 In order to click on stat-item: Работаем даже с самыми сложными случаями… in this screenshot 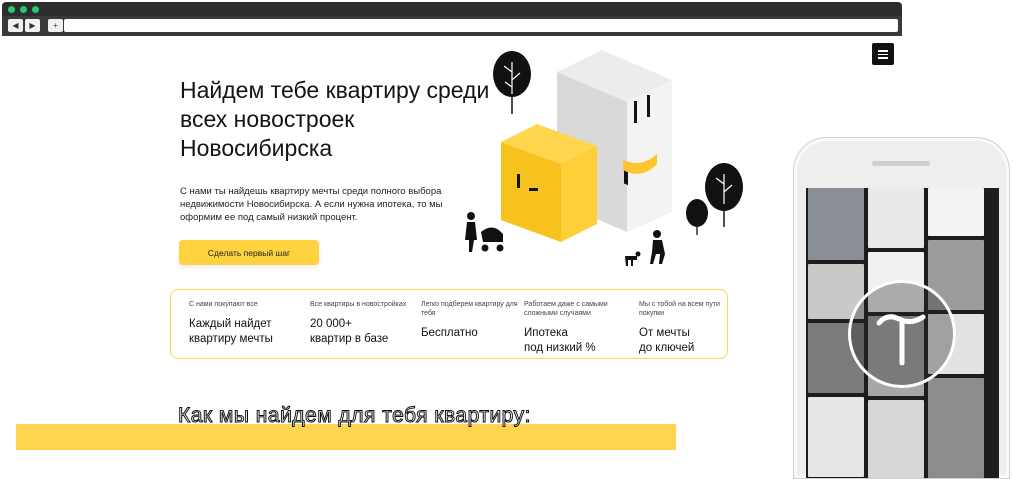, I will do `click(574, 328)`.